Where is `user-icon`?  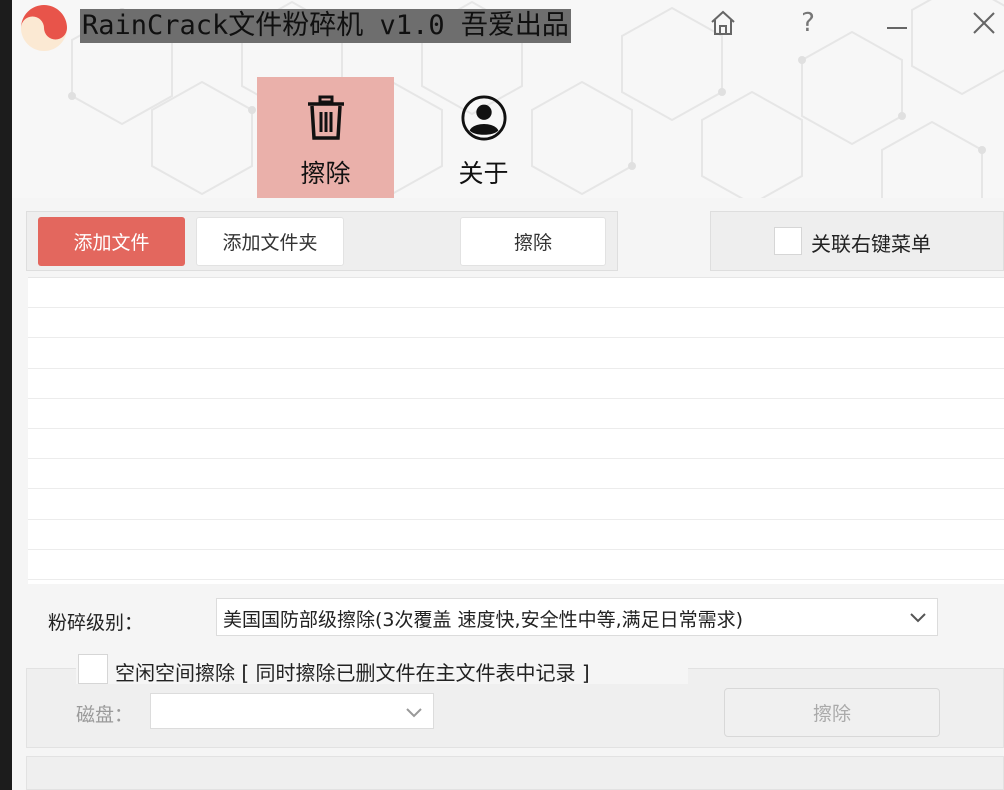
user-icon is located at coordinates (483, 118).